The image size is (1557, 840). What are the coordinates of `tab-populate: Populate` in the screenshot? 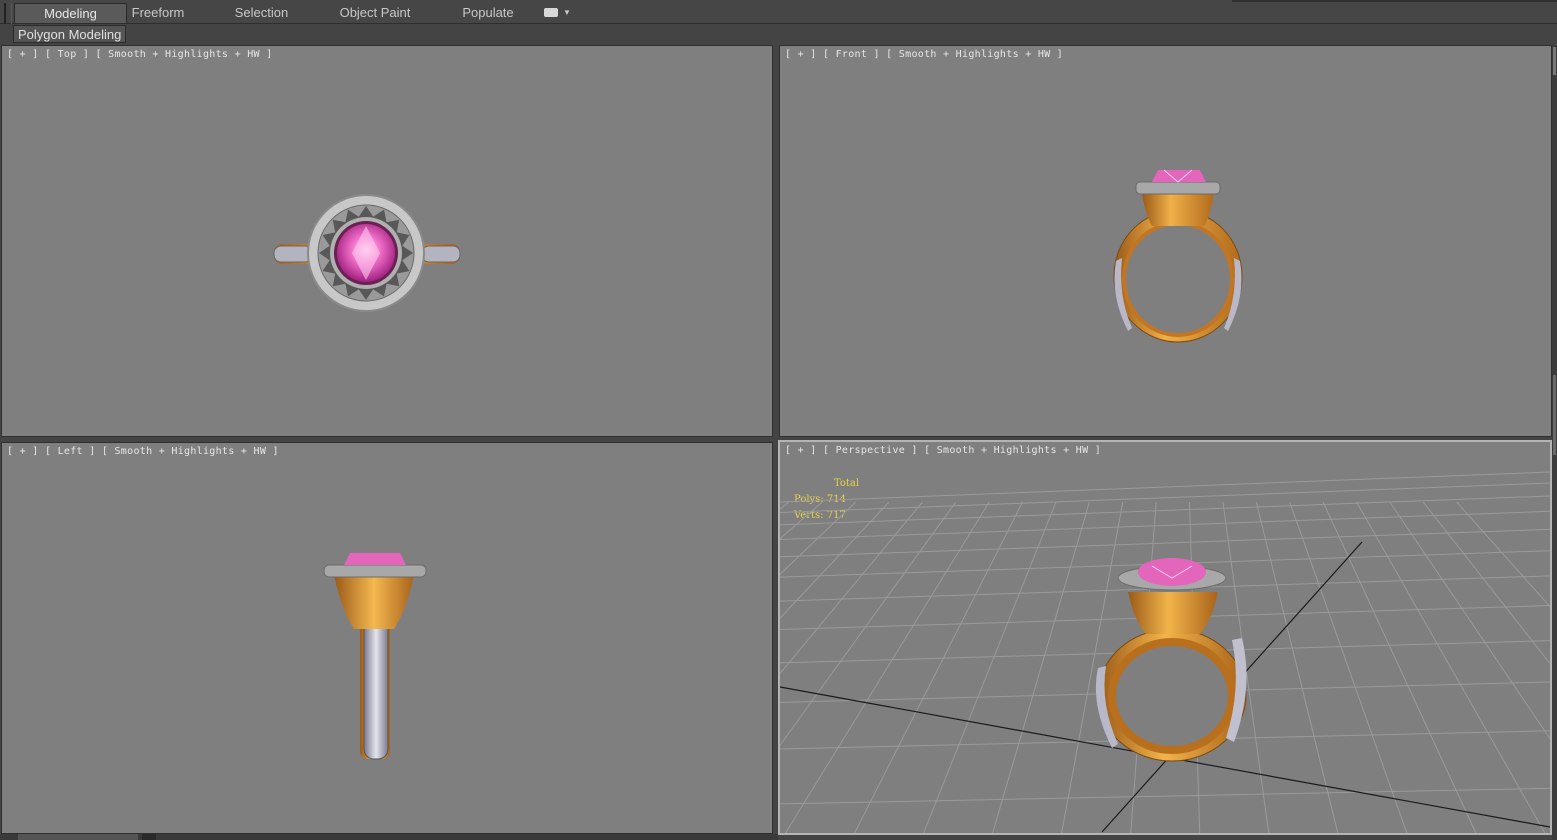 It's located at (488, 13).